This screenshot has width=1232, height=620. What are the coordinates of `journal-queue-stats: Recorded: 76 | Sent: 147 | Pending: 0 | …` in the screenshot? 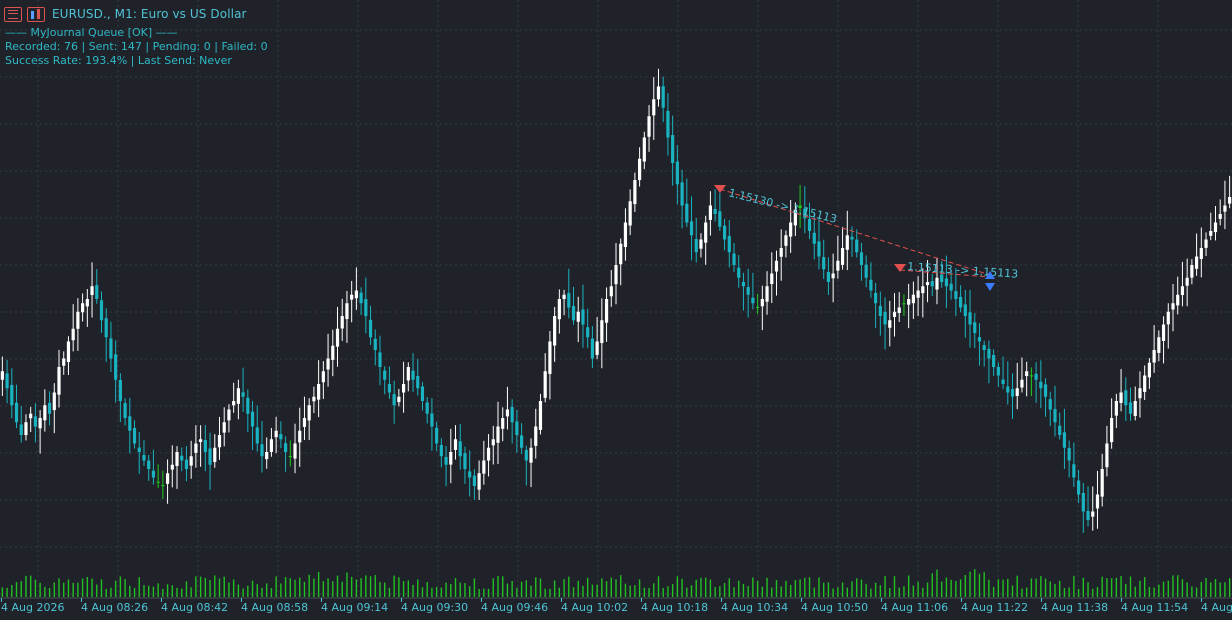 It's located at (136, 46).